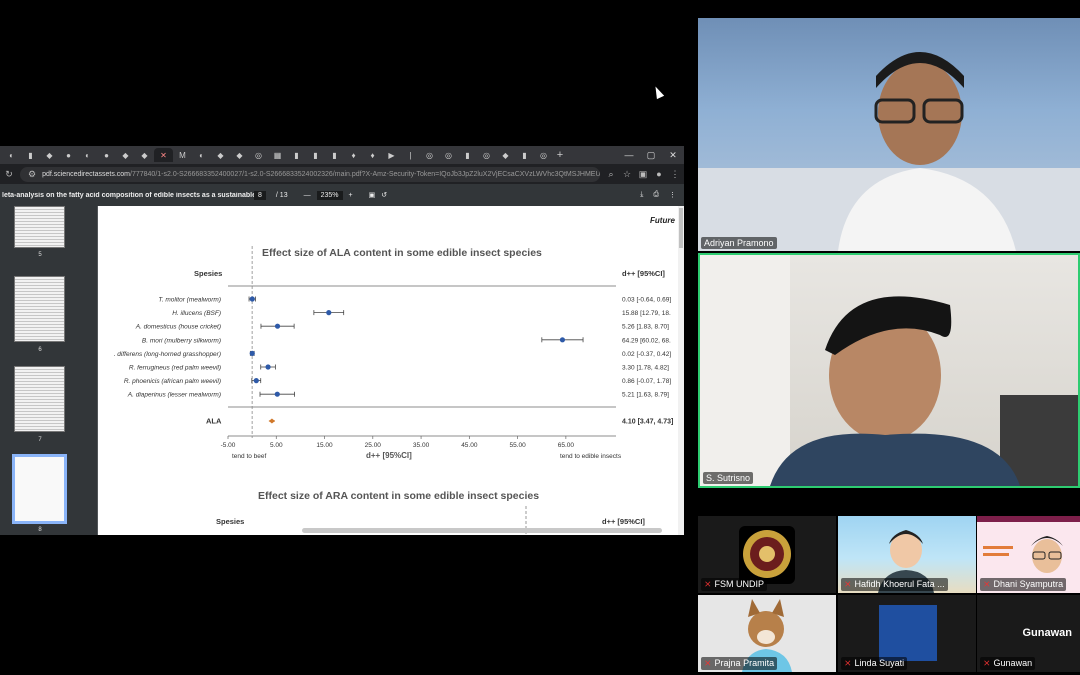 Image resolution: width=1080 pixels, height=675 pixels. I want to click on right-note: tend to edible insects, so click(591, 456).